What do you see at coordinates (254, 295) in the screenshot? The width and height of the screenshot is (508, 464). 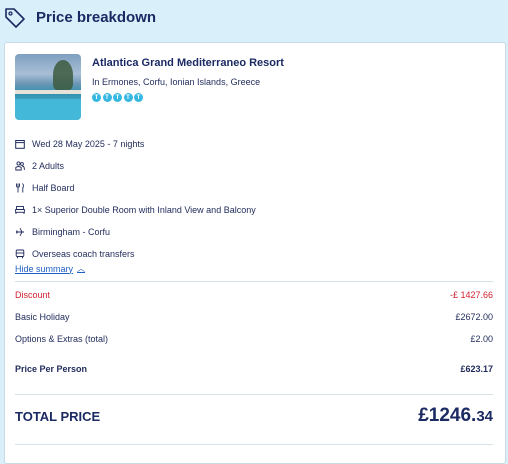 I see `discount-row: Discount -£ 1427.66` at bounding box center [254, 295].